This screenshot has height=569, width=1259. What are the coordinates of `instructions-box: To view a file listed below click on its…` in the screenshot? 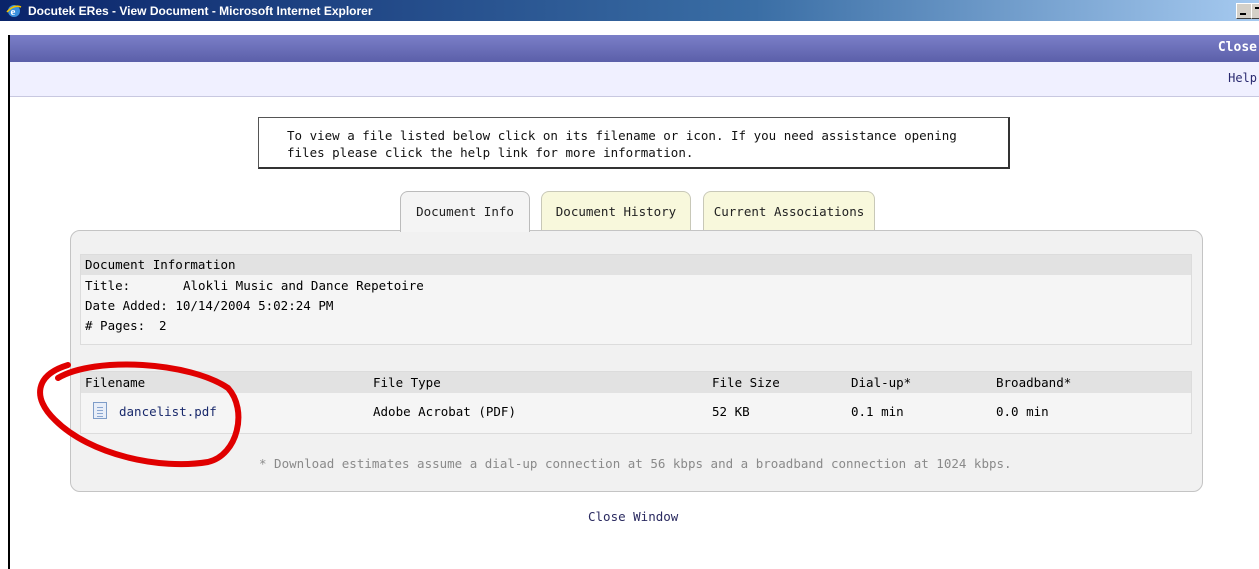 It's located at (634, 143).